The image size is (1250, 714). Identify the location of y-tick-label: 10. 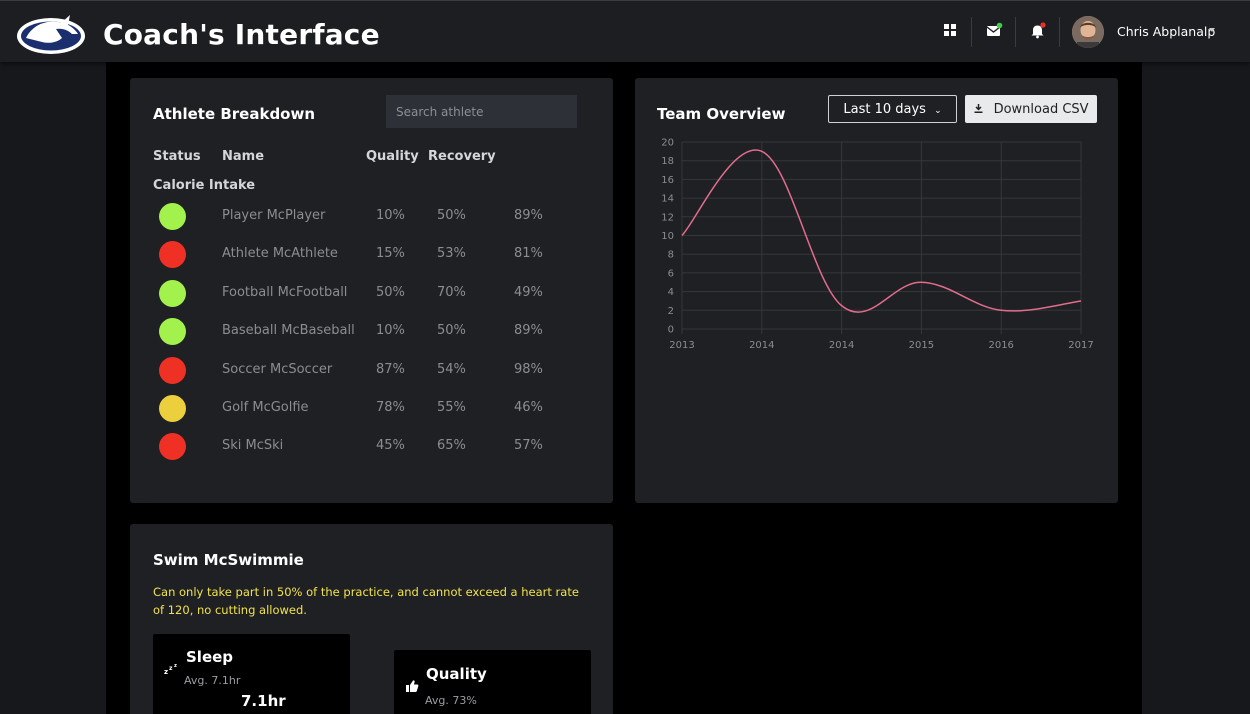
(667, 236).